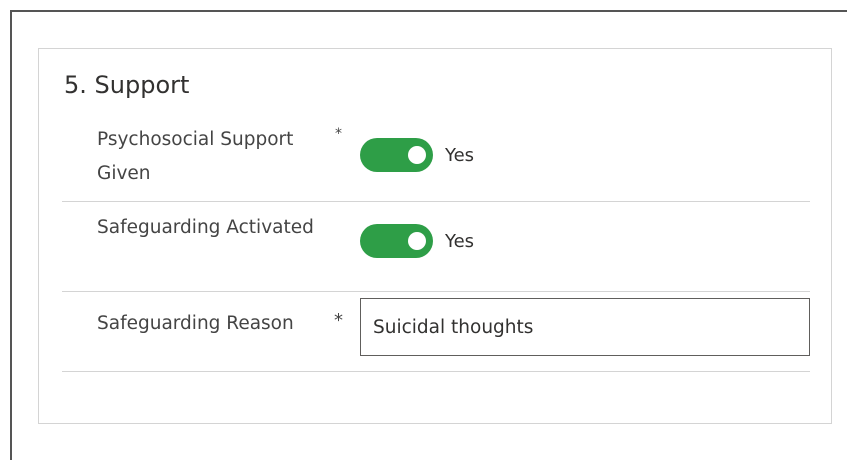 Image resolution: width=847 pixels, height=460 pixels. What do you see at coordinates (460, 155) in the screenshot?
I see `psychosocial-support-value: Yes` at bounding box center [460, 155].